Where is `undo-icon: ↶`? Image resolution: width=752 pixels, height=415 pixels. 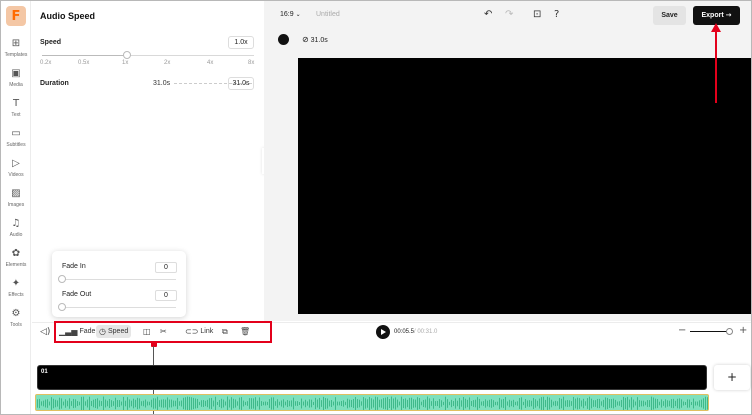 undo-icon: ↶ is located at coordinates (488, 15).